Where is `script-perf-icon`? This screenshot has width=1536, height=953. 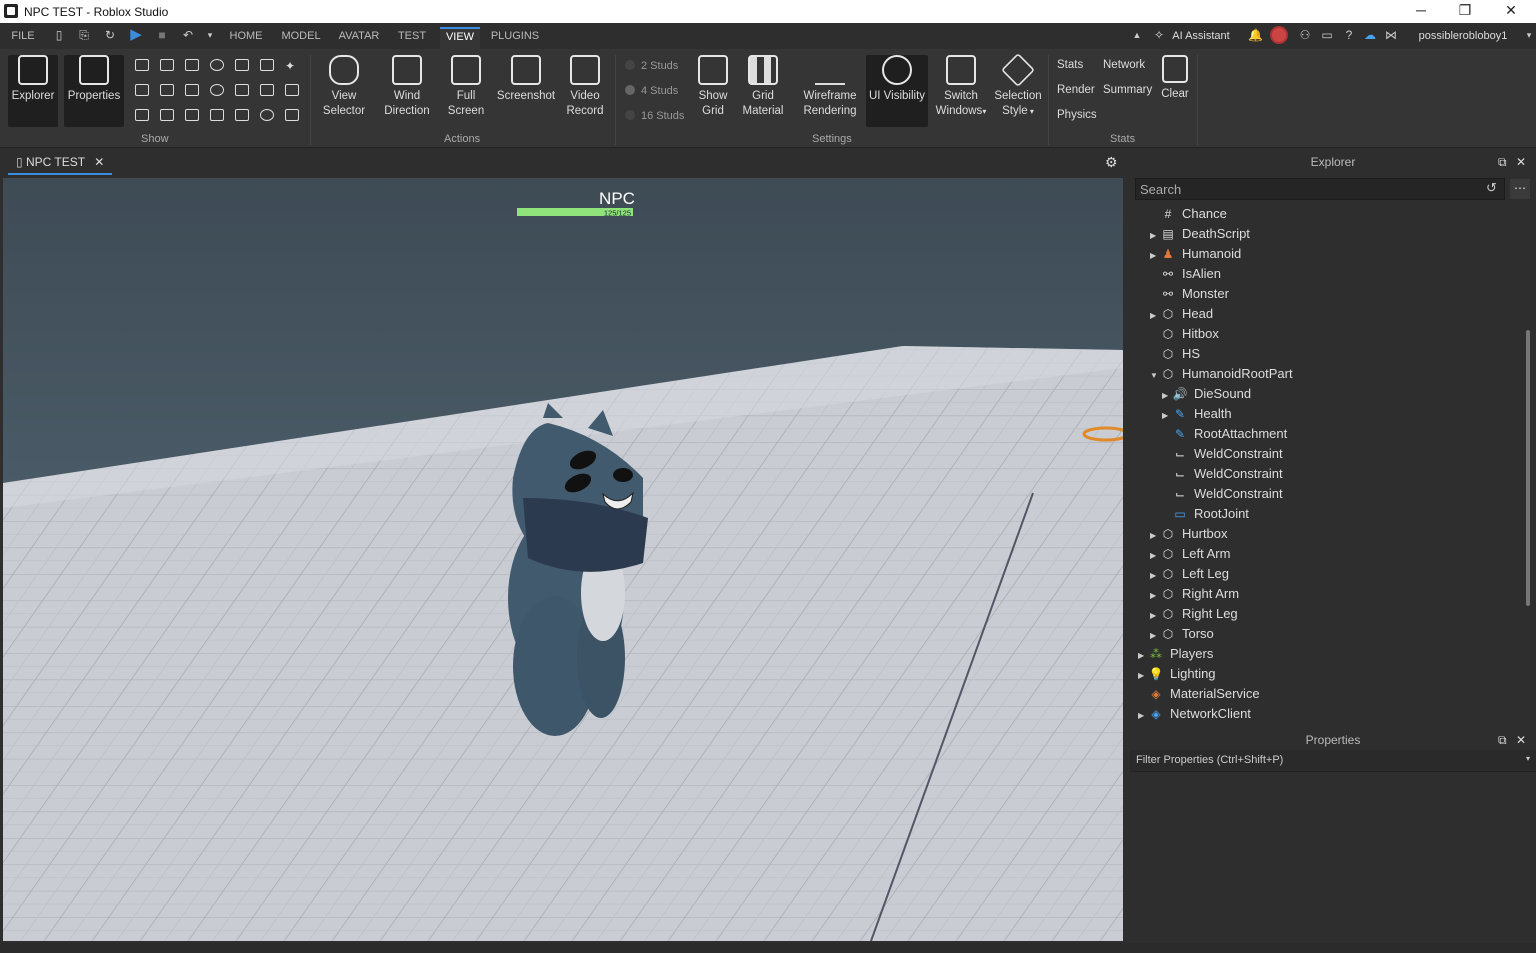 script-perf-icon is located at coordinates (217, 65).